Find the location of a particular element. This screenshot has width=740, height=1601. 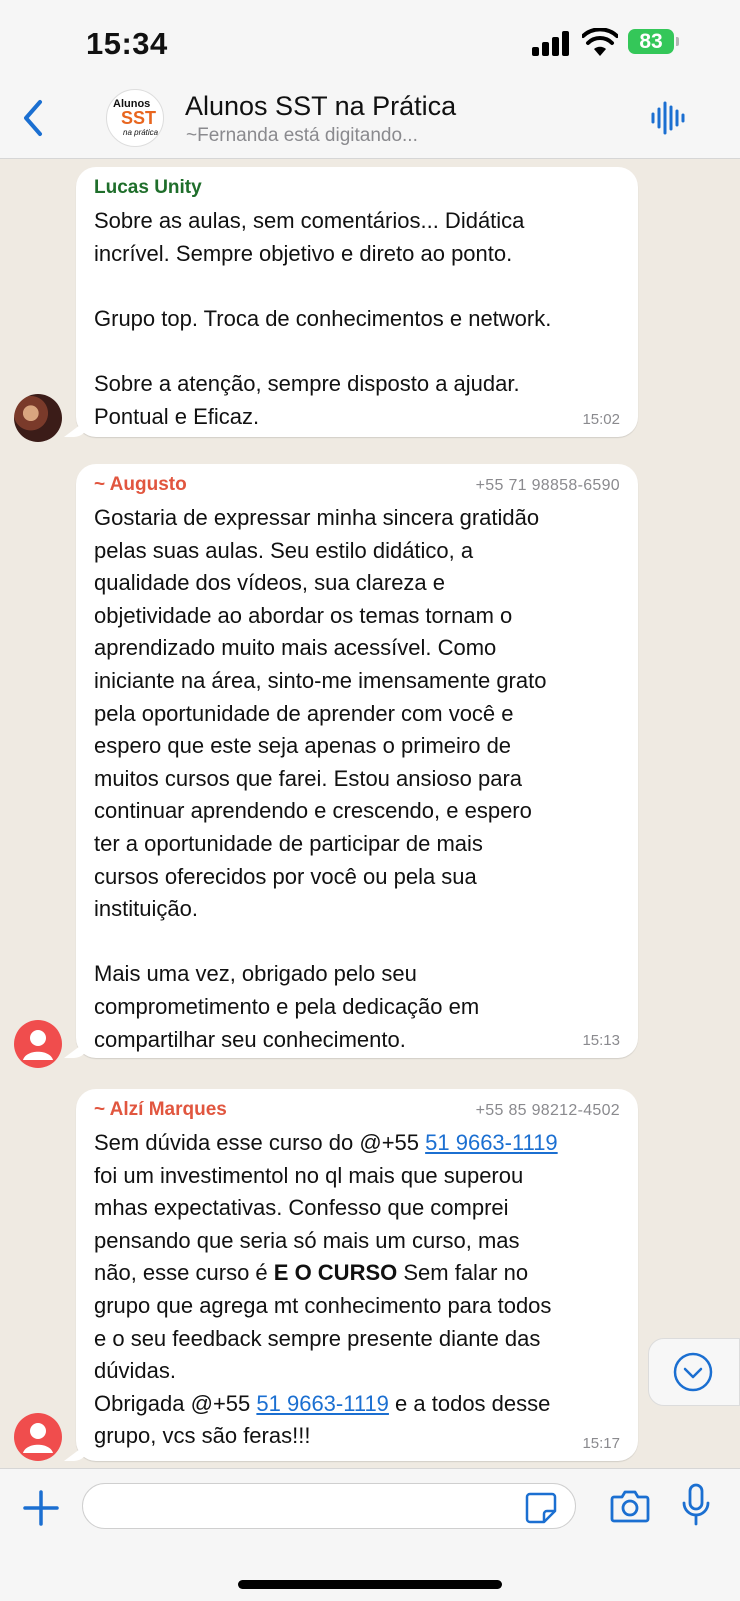

chevron-left-icon is located at coordinates (33, 118).